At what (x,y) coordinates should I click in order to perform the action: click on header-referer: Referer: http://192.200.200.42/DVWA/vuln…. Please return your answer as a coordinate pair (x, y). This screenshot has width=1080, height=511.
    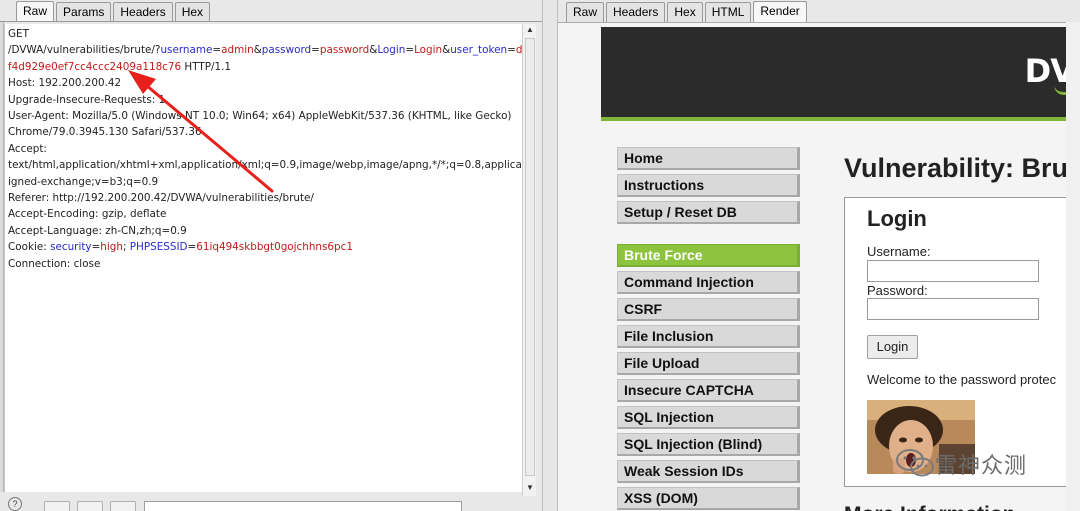
    Looking at the image, I should click on (161, 198).